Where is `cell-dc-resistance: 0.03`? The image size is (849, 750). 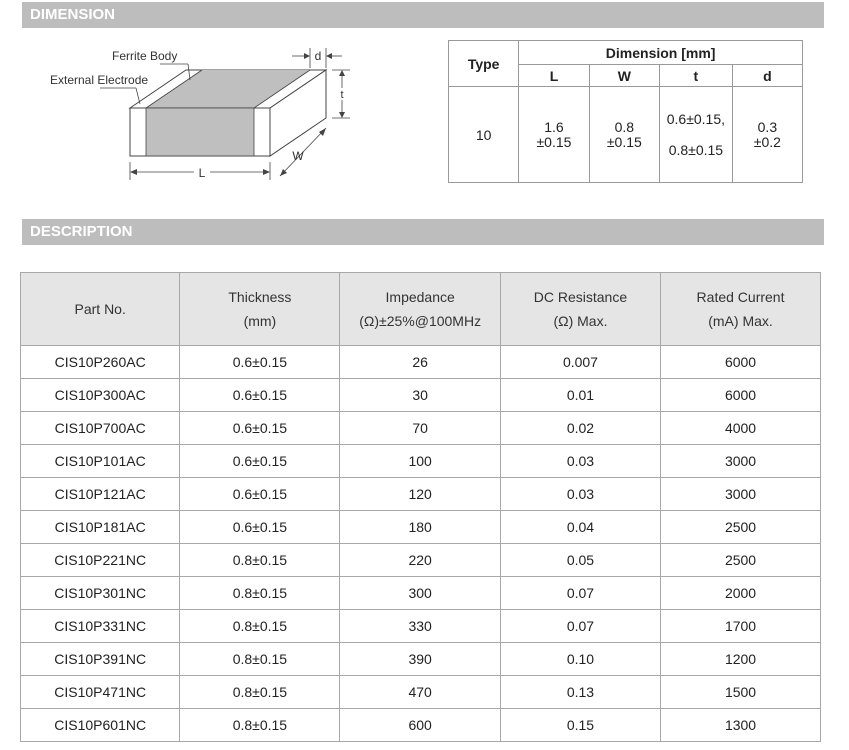 cell-dc-resistance: 0.03 is located at coordinates (580, 461).